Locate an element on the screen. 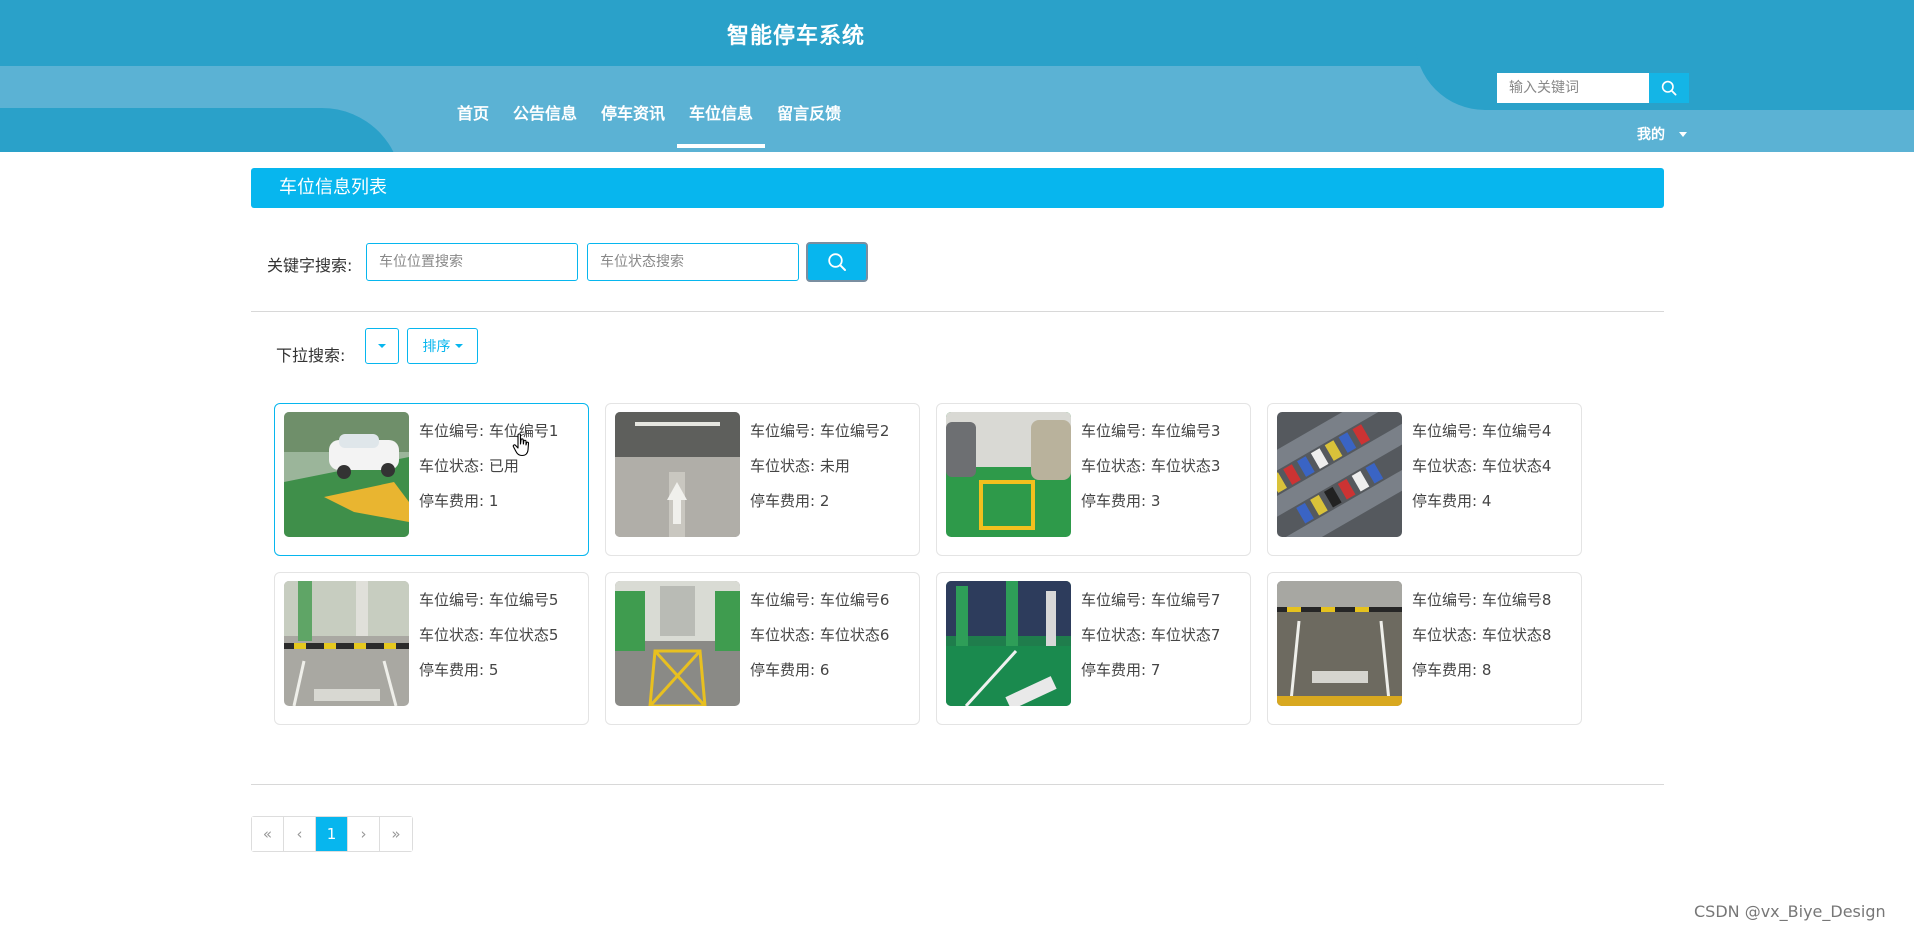  next-page-button: › is located at coordinates (364, 834).